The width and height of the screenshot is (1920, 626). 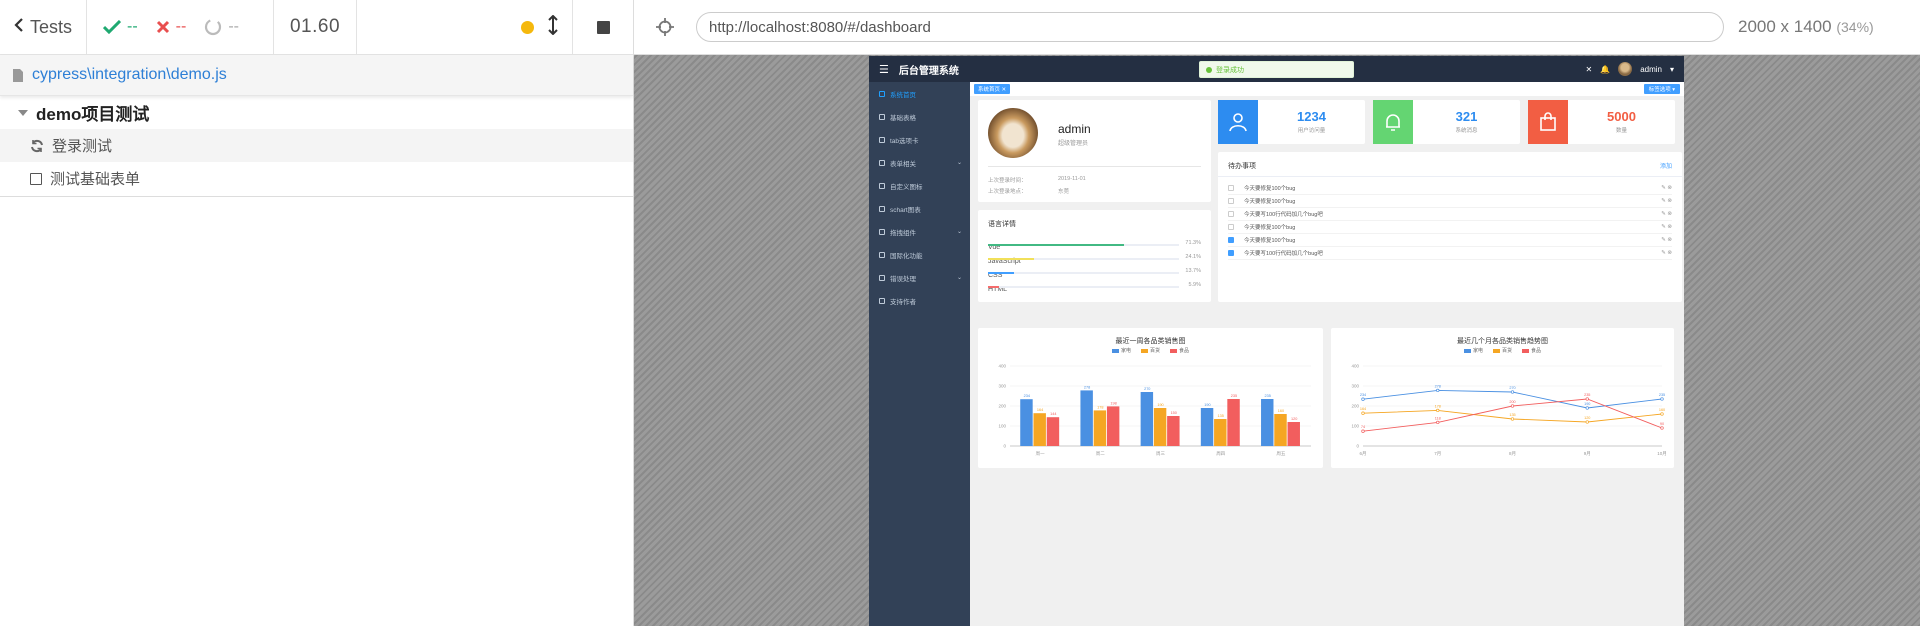 What do you see at coordinates (36, 178) in the screenshot?
I see `empty-checkbox-icon` at bounding box center [36, 178].